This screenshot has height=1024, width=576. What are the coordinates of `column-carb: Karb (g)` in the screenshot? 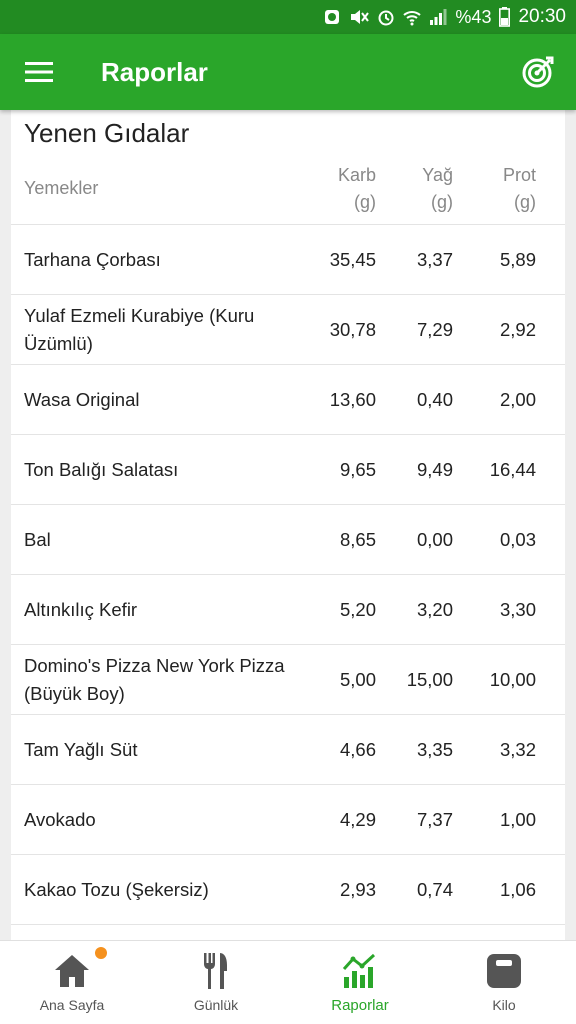 It's located at (356, 188).